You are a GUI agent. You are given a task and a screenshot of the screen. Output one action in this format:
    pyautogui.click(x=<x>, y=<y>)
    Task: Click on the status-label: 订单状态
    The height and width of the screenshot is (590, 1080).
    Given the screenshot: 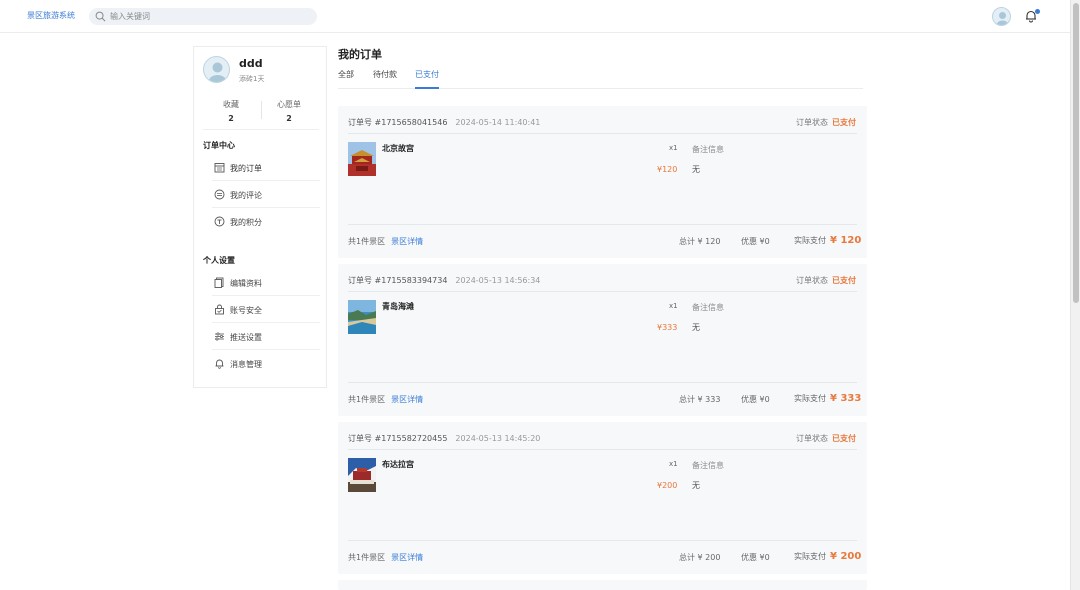 What is the action you would take?
    pyautogui.click(x=812, y=280)
    